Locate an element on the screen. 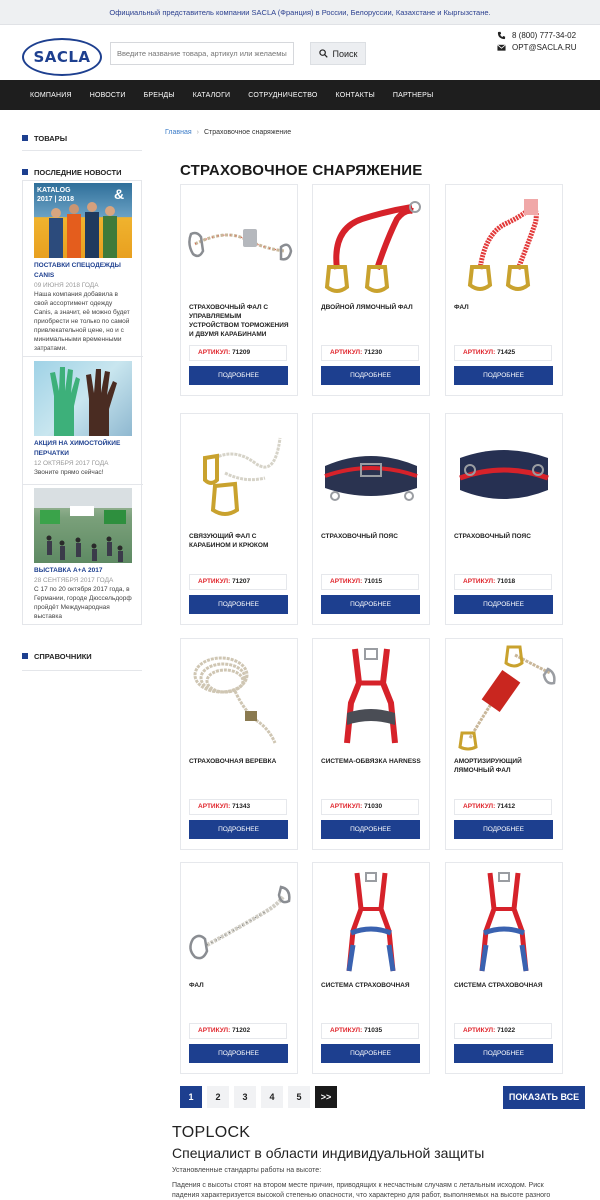 This screenshot has width=600, height=1200. lanyard-rope-icon is located at coordinates (240, 245).